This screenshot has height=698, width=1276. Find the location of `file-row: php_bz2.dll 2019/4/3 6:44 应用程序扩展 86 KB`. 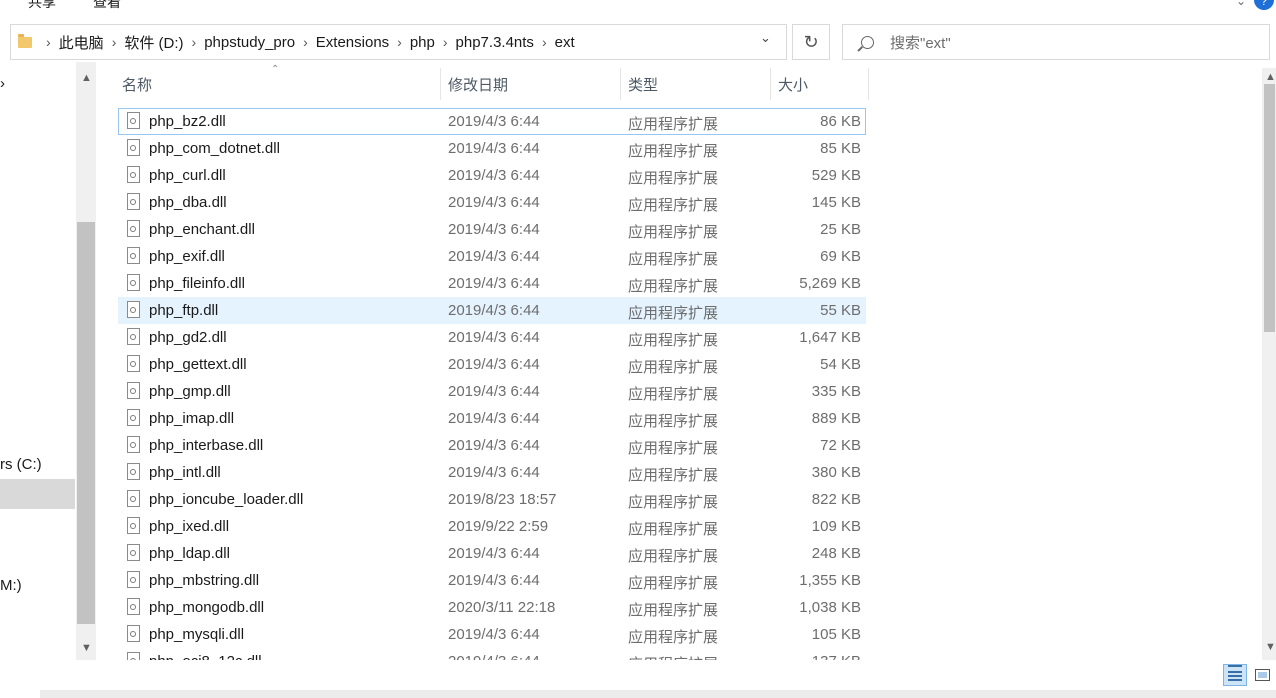

file-row: php_bz2.dll 2019/4/3 6:44 应用程序扩展 86 KB is located at coordinates (492, 121).